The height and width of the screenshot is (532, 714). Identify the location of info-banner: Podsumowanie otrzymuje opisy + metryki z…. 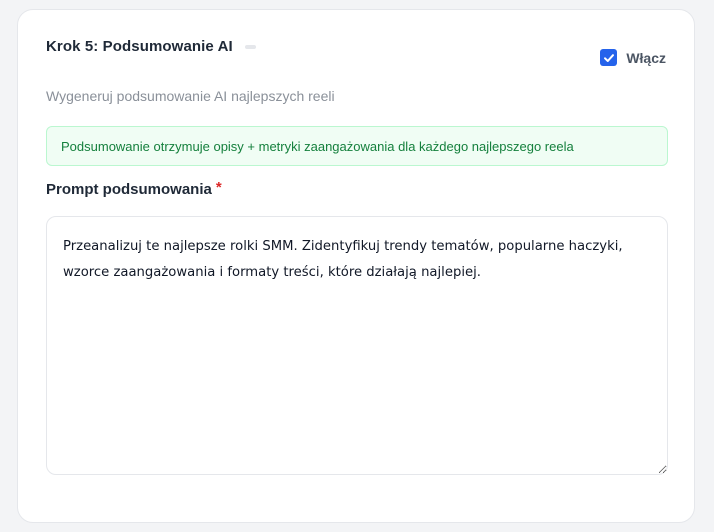
(357, 146).